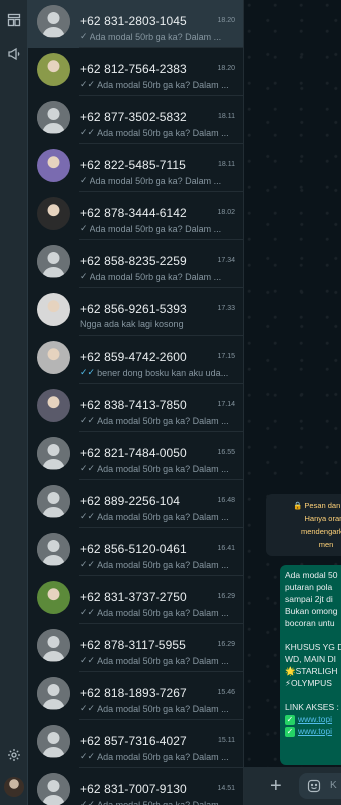  I want to click on message-time: 16.48, so click(226, 500).